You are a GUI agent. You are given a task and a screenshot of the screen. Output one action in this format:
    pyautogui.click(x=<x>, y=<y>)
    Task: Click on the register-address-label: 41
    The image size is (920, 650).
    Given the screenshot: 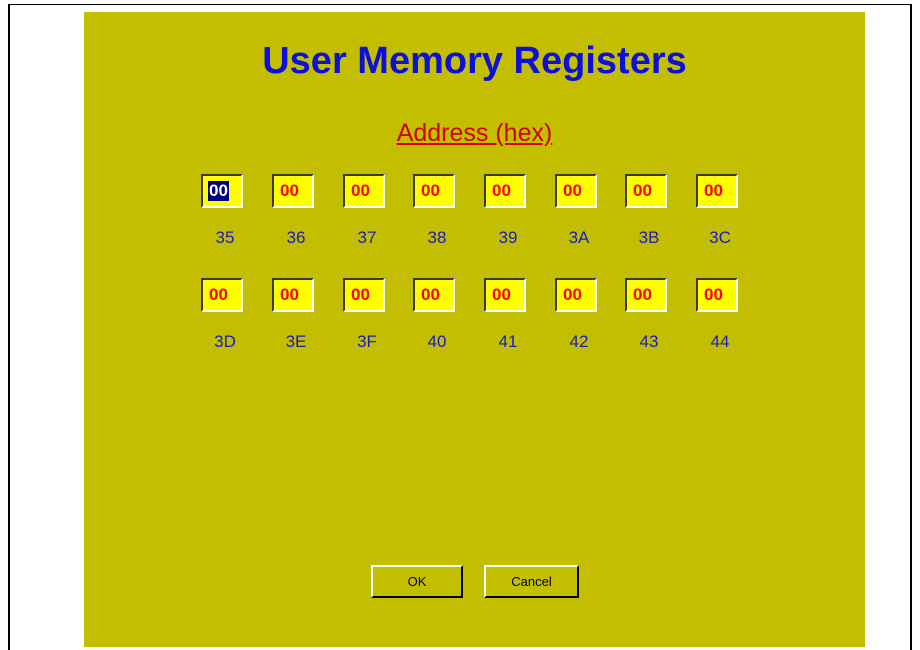 What is the action you would take?
    pyautogui.click(x=508, y=341)
    